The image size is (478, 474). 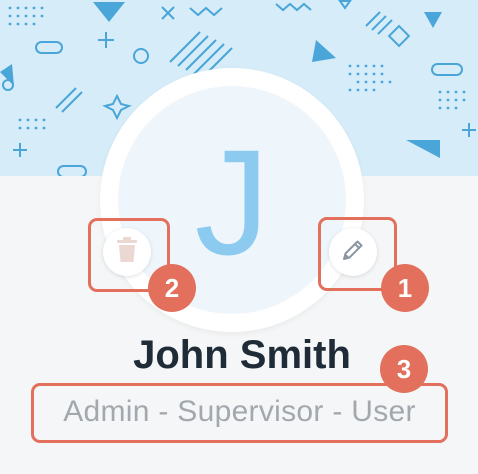 What do you see at coordinates (404, 369) in the screenshot?
I see `callout-badge-roles: 3` at bounding box center [404, 369].